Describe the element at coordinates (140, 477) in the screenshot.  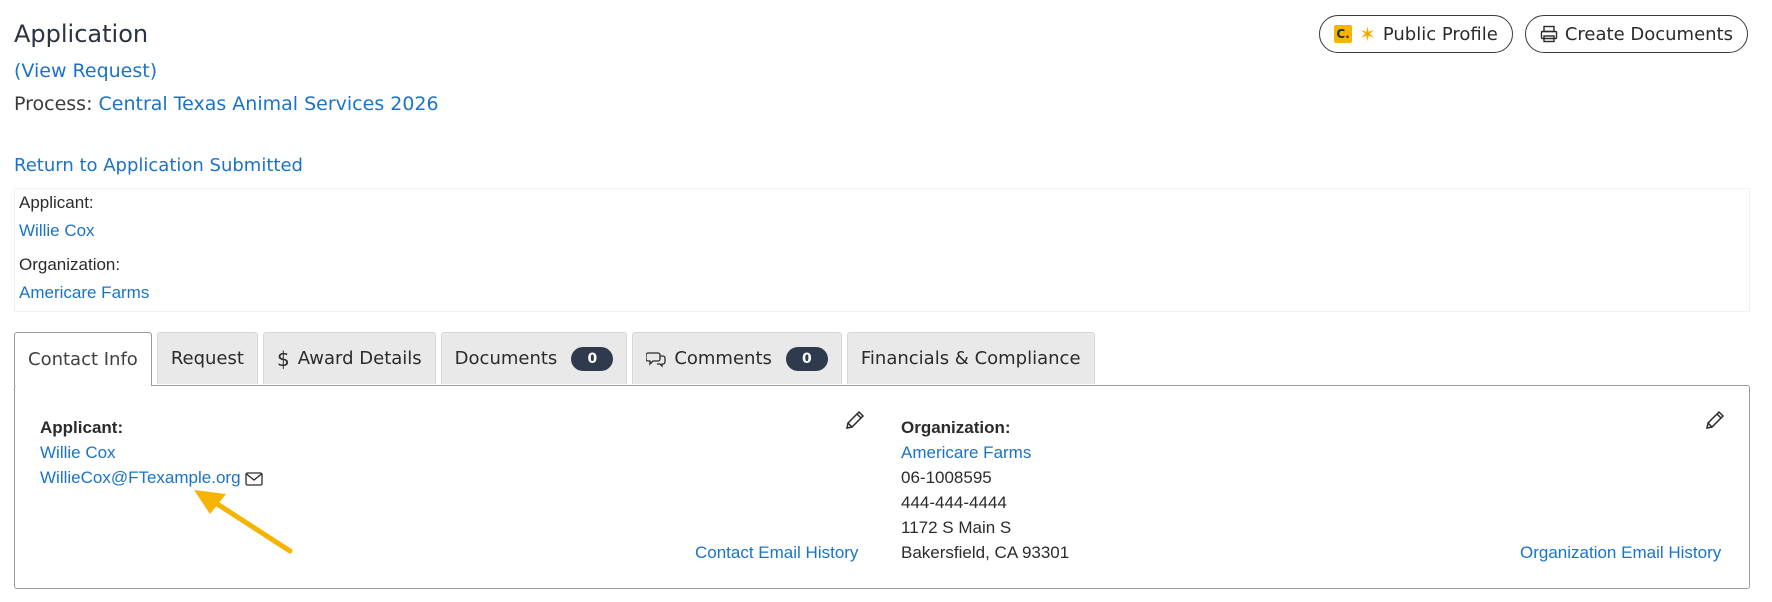
I see `applicant-email-link: WillieCox@FTexample.org` at that location.